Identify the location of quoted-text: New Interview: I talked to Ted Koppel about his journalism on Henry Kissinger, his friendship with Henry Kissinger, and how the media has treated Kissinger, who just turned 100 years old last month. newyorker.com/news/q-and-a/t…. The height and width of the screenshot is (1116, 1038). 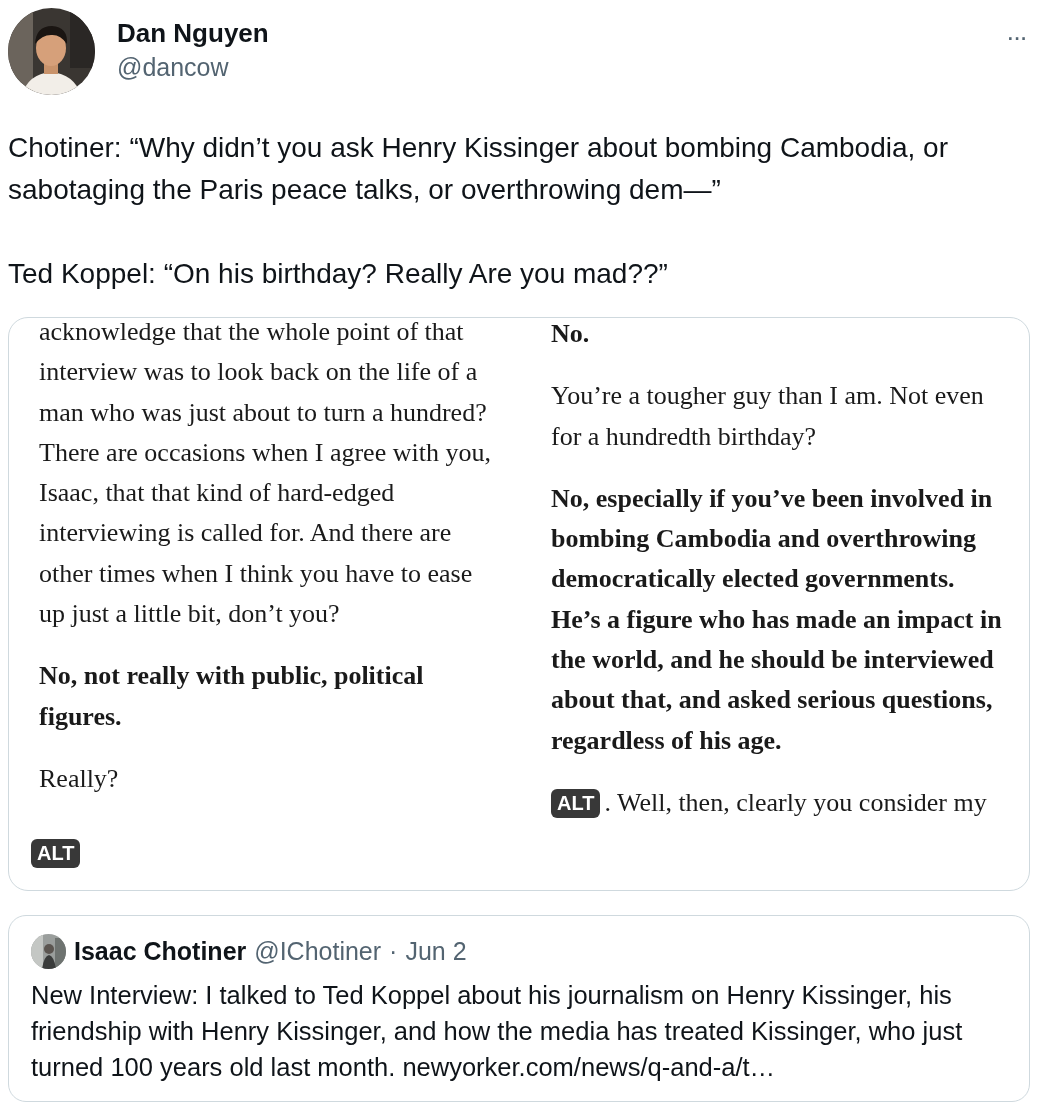
(497, 1031).